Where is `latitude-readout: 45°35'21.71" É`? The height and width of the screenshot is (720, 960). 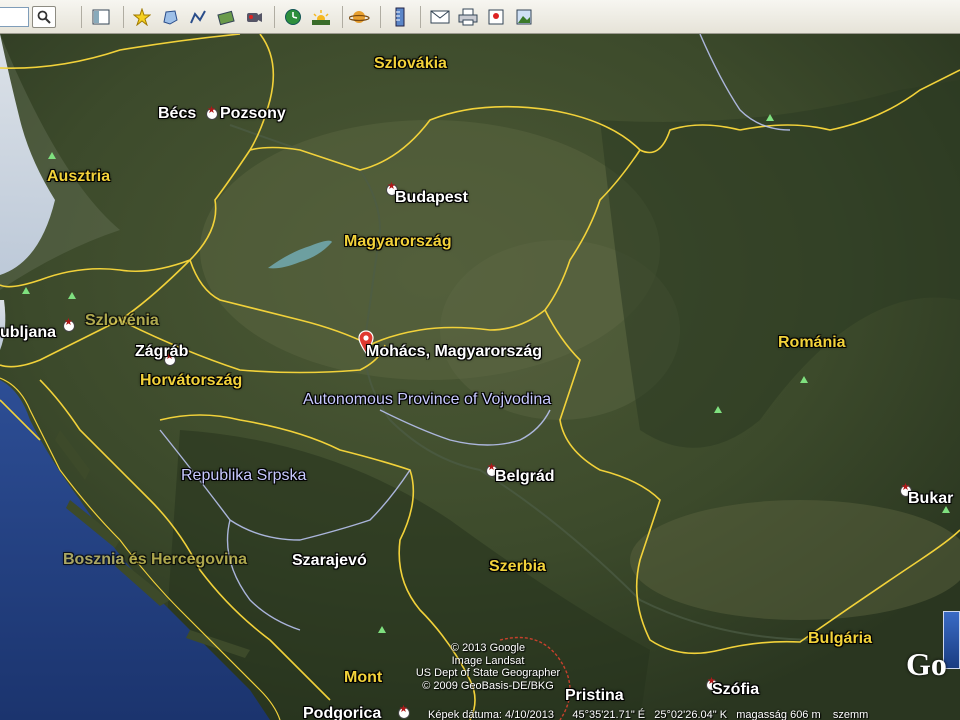
latitude-readout: 45°35'21.71" É is located at coordinates (609, 714).